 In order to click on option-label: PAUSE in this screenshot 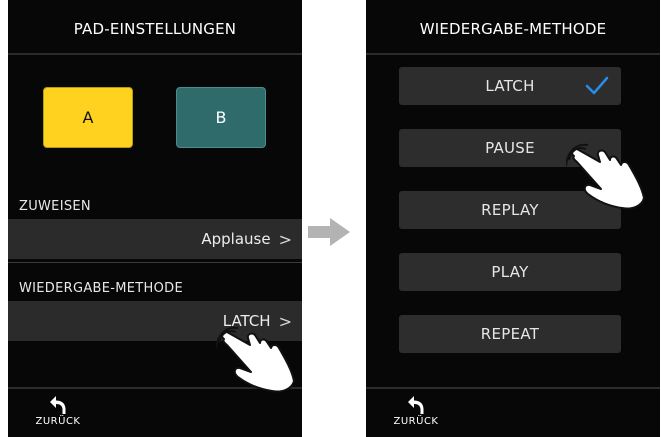, I will do `click(510, 148)`.